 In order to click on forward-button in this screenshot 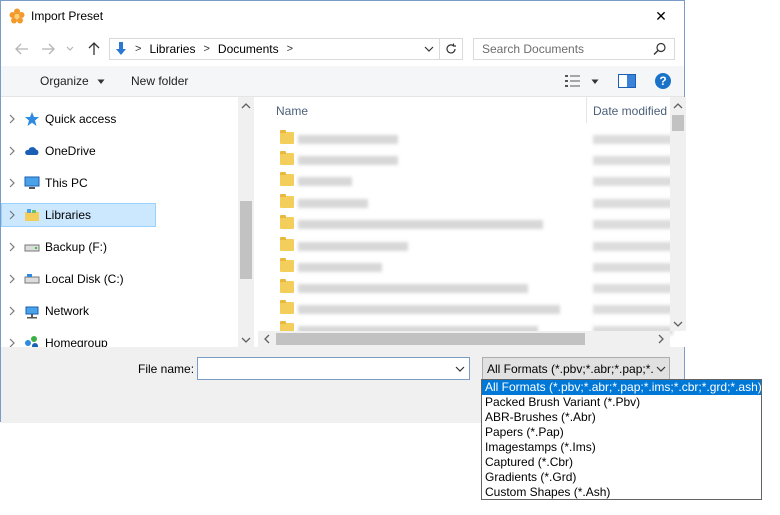, I will do `click(48, 49)`.